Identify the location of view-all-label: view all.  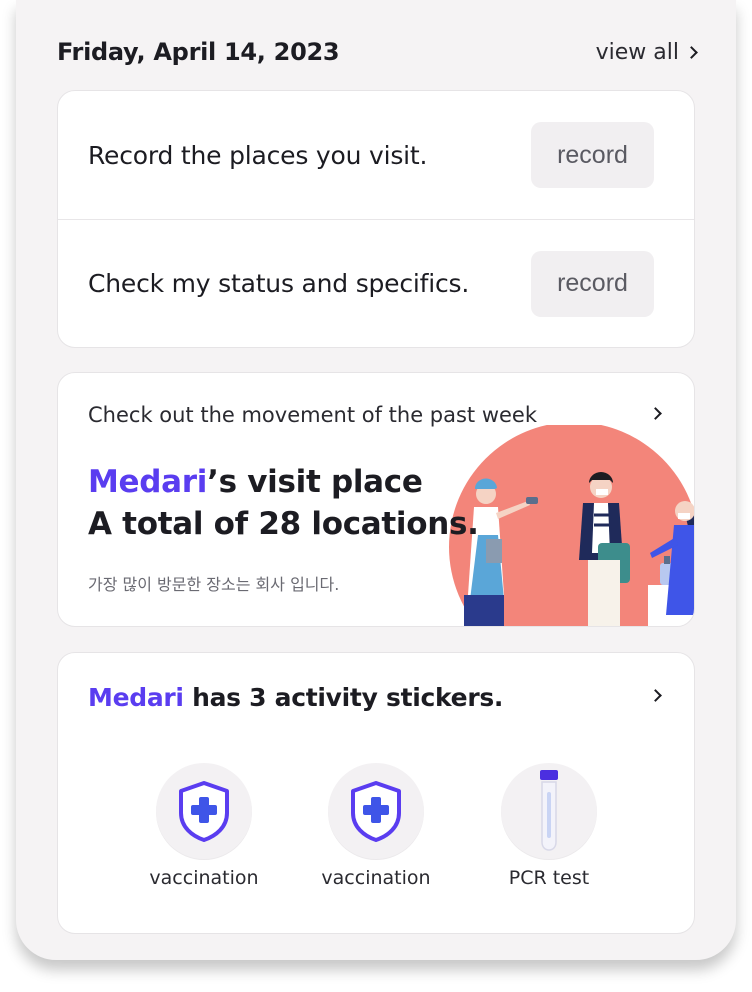
(637, 52).